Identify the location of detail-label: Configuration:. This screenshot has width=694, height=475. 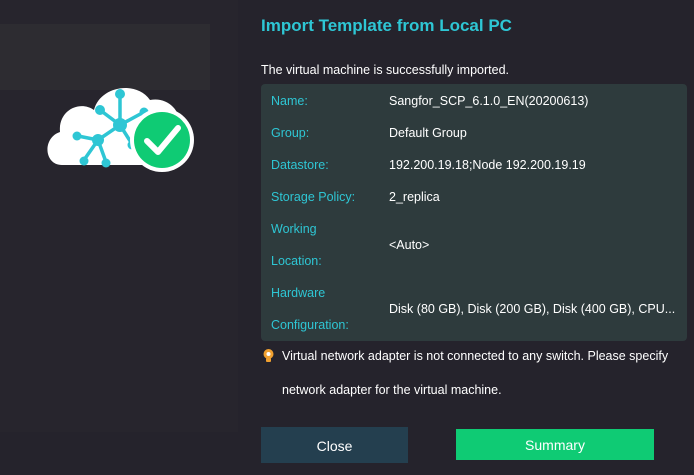
(310, 325).